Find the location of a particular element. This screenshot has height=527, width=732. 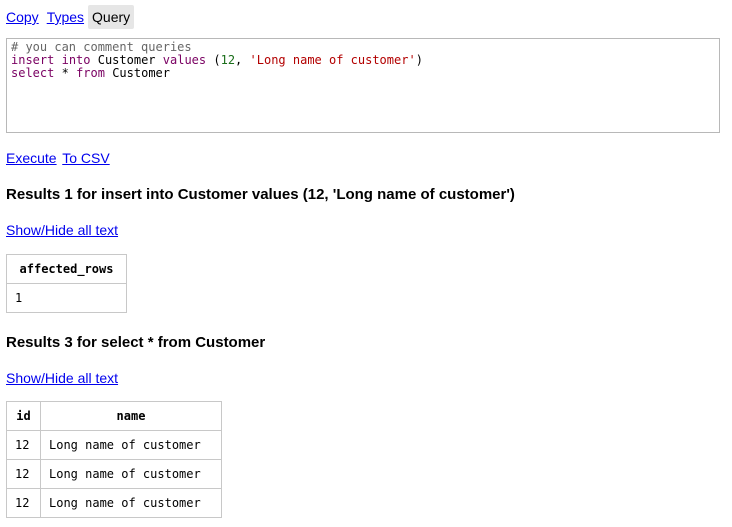

tab-copy: Copy is located at coordinates (22, 17).